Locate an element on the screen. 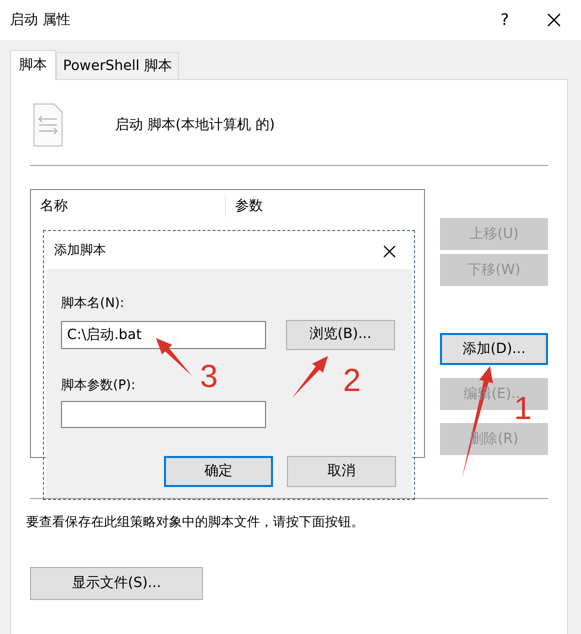  field-label: 脚本名(N): is located at coordinates (92, 304).